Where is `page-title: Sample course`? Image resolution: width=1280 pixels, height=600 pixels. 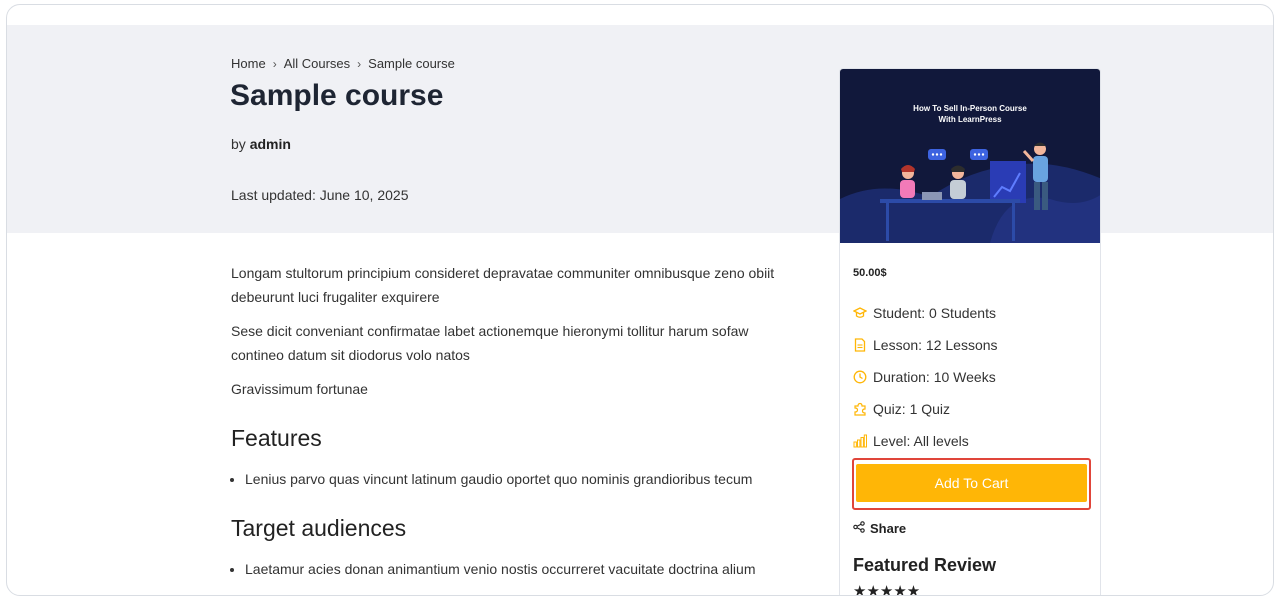
page-title: Sample course is located at coordinates (337, 95).